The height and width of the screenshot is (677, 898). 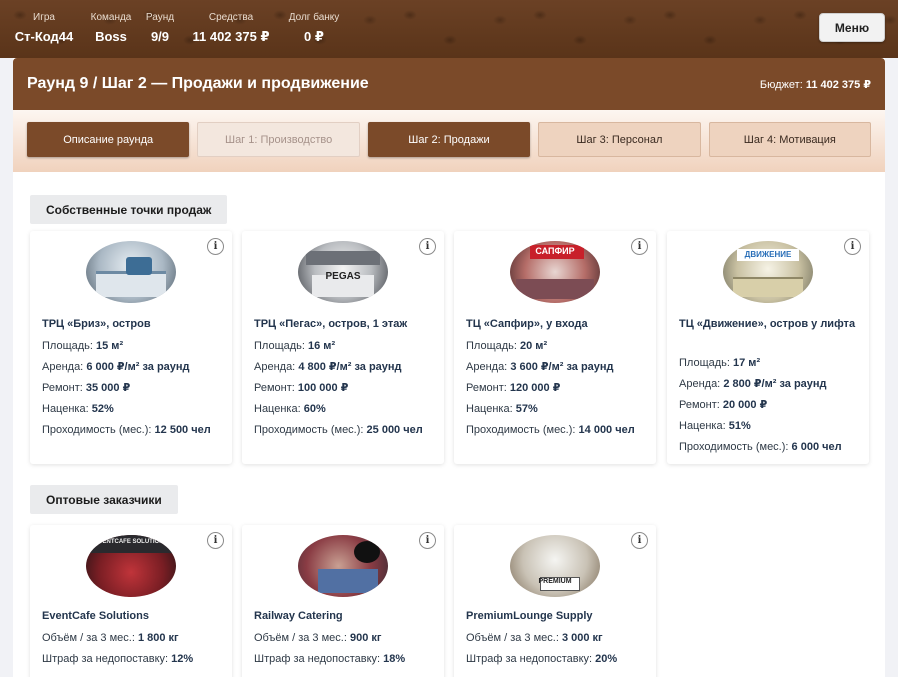 I want to click on outlet-name: ТЦ «Движение», остров у лифта, so click(x=767, y=324).